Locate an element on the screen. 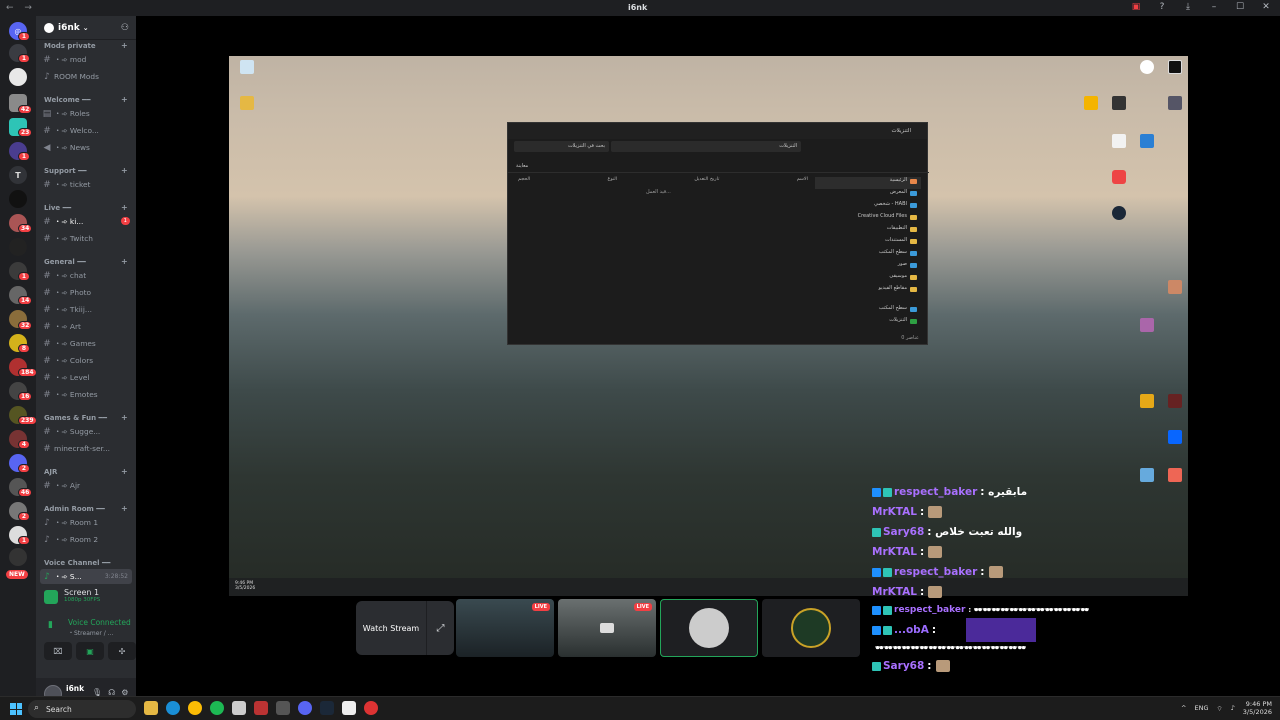 This screenshot has height=720, width=1280. column-type: النوع is located at coordinates (612, 179).